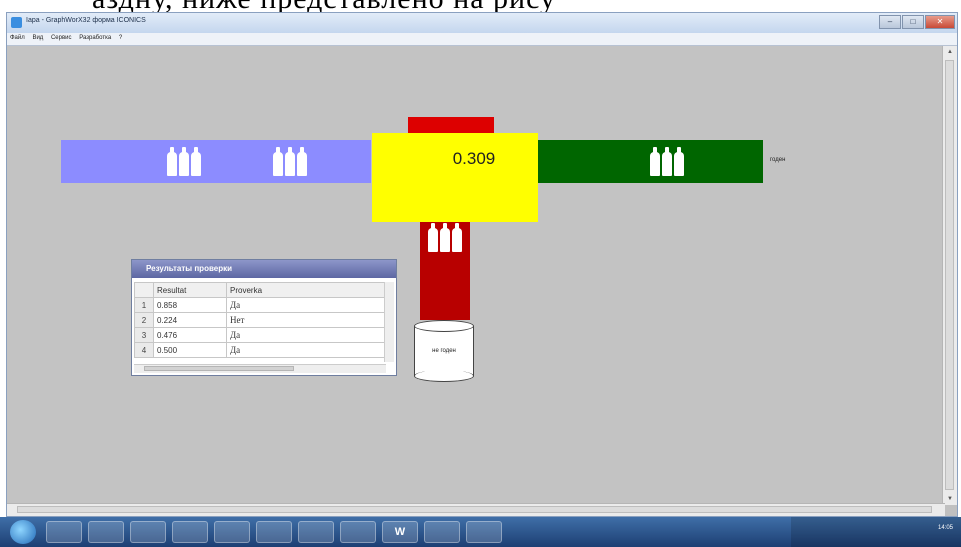 Image resolution: width=961 pixels, height=547 pixels. What do you see at coordinates (474, 158) in the screenshot?
I see `measurement-value: 0.309` at bounding box center [474, 158].